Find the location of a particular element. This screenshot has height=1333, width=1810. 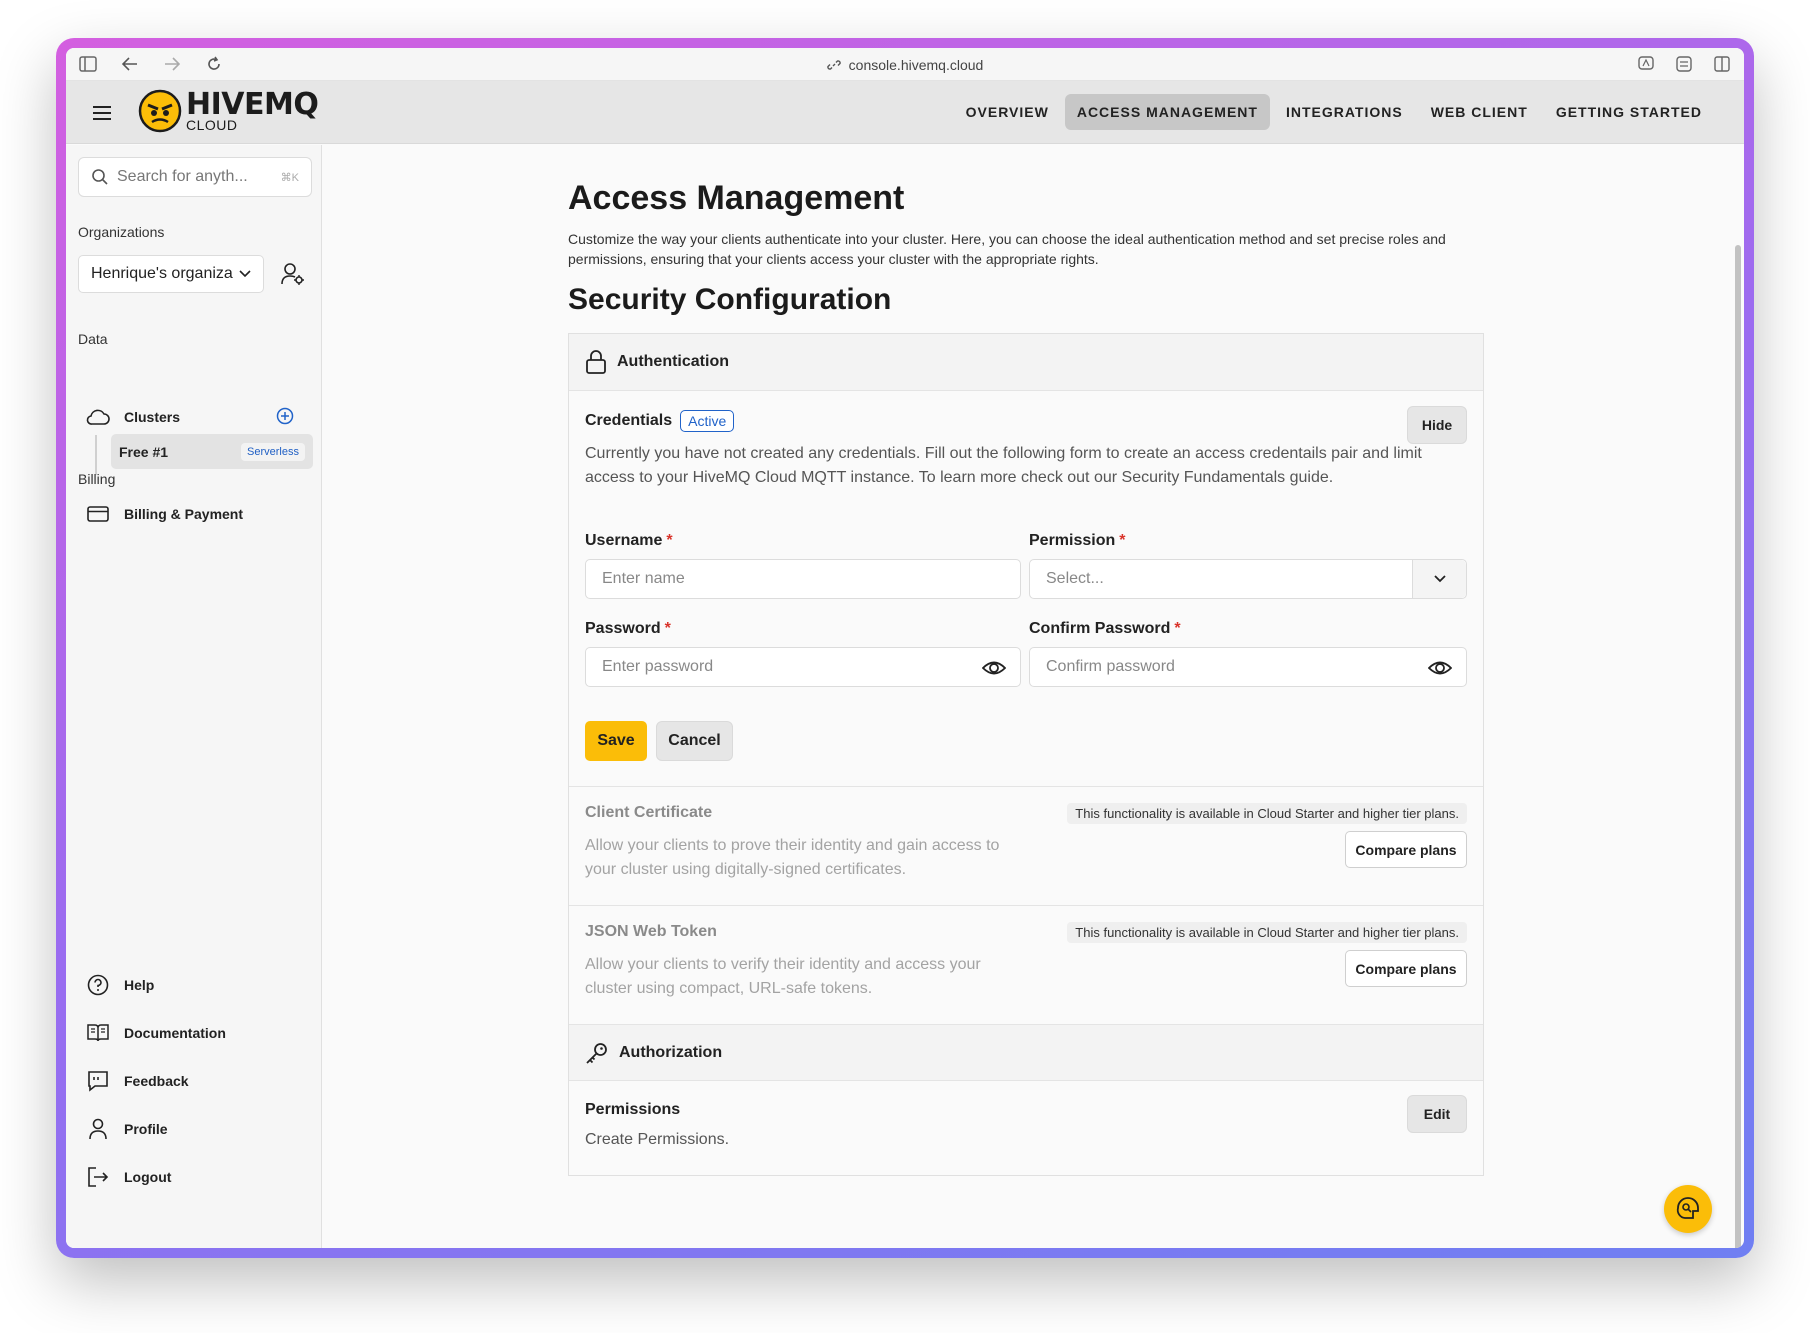

assistant-icon is located at coordinates (1687, 1208).